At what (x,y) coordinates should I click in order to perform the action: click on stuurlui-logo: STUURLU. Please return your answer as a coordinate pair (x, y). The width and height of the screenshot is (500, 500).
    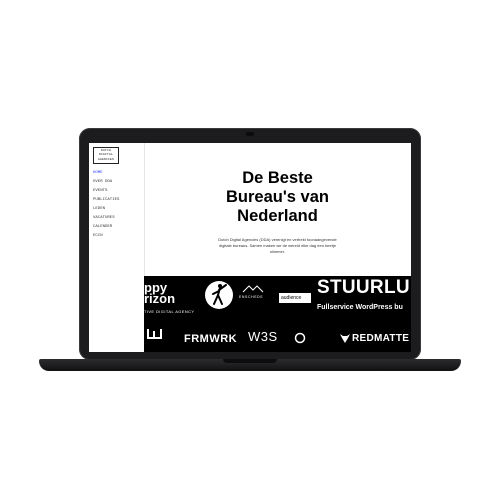
    Looking at the image, I should click on (363, 288).